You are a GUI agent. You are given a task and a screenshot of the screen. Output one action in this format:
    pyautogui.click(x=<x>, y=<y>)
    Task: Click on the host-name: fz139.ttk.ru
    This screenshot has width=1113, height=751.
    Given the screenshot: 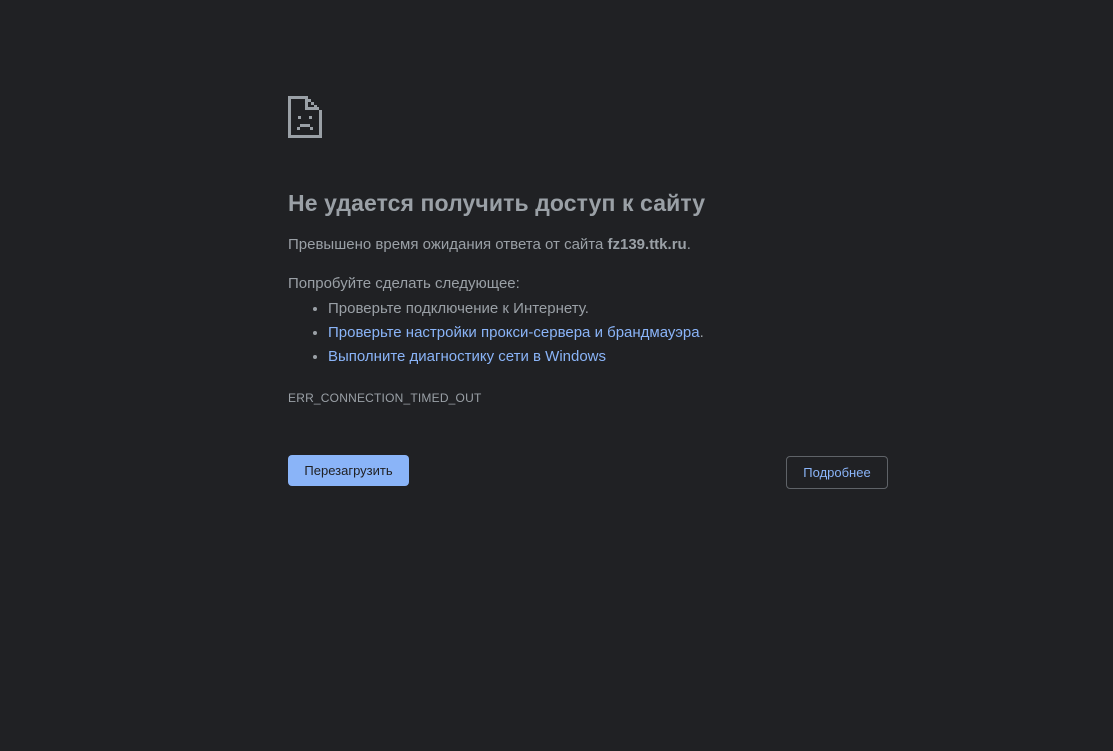 What is the action you would take?
    pyautogui.click(x=647, y=244)
    